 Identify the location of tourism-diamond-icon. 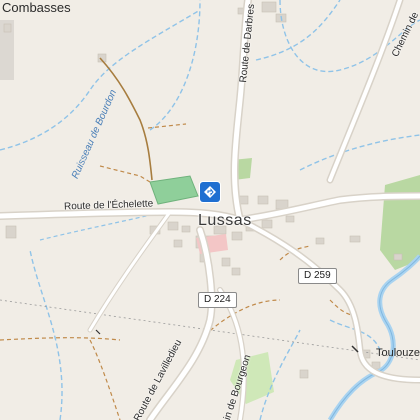
(210, 192).